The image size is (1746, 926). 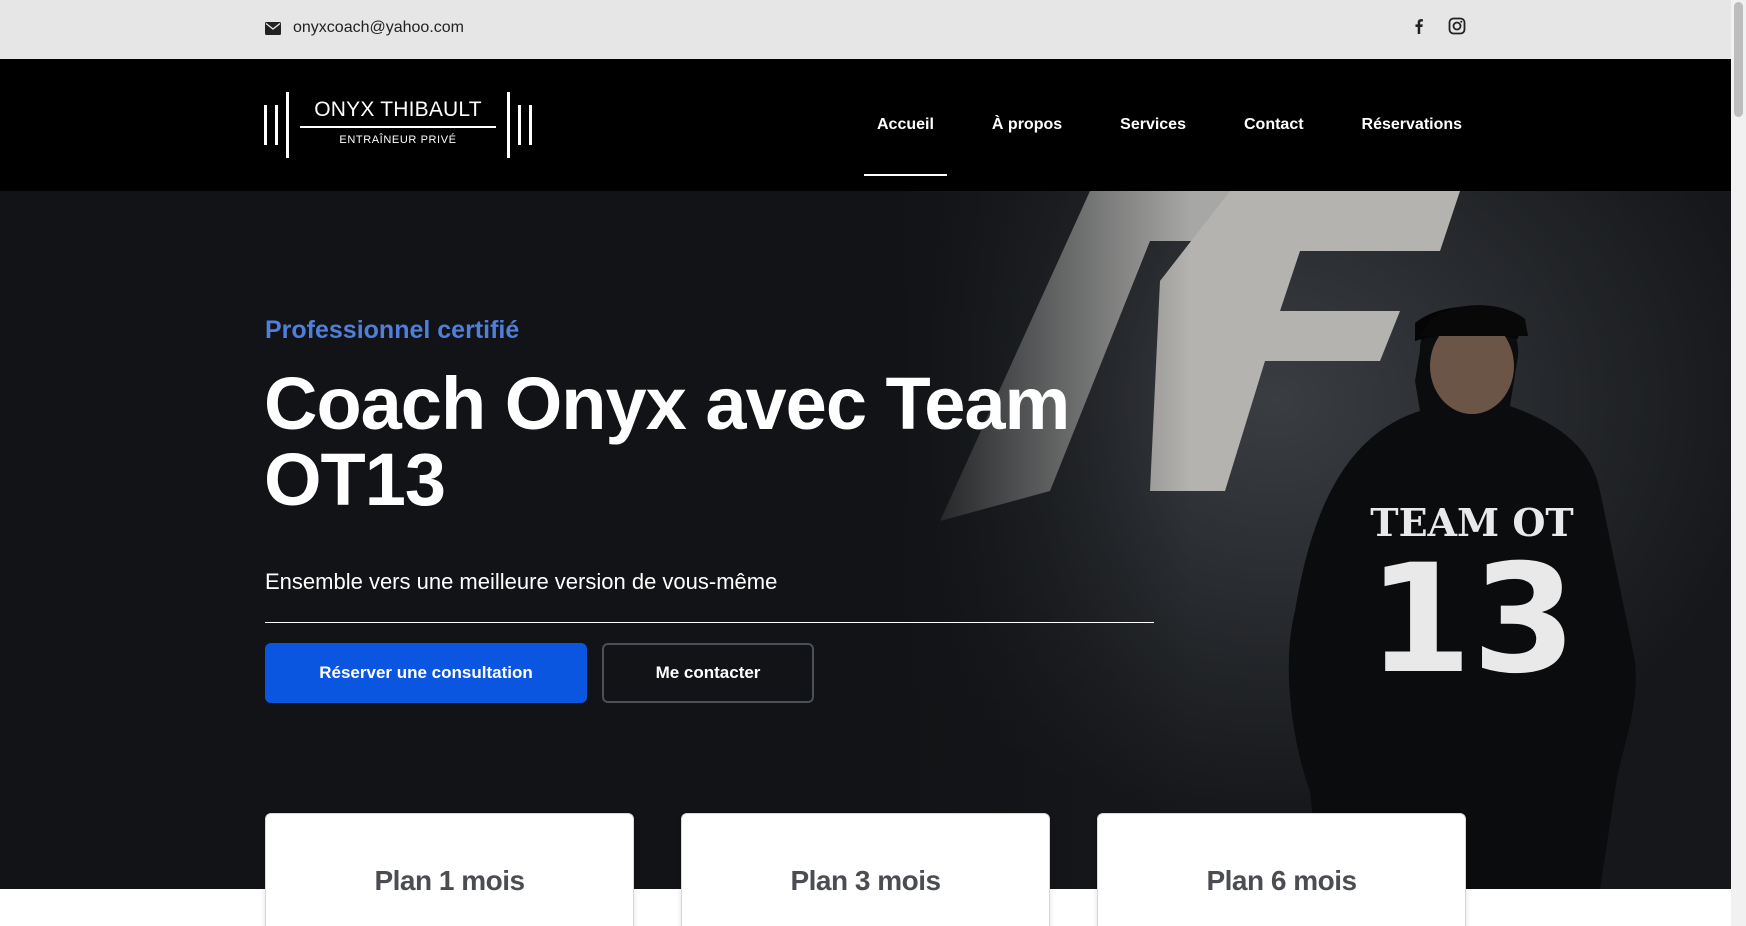 I want to click on top-bar: onyxcoach@yahoo.com, so click(x=865, y=29).